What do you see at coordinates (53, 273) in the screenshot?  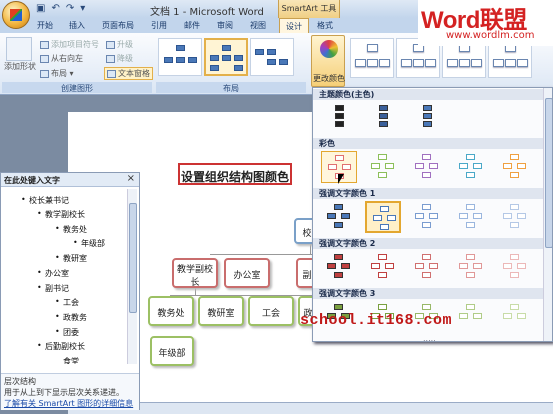 I see `list-item: 办公室` at bounding box center [53, 273].